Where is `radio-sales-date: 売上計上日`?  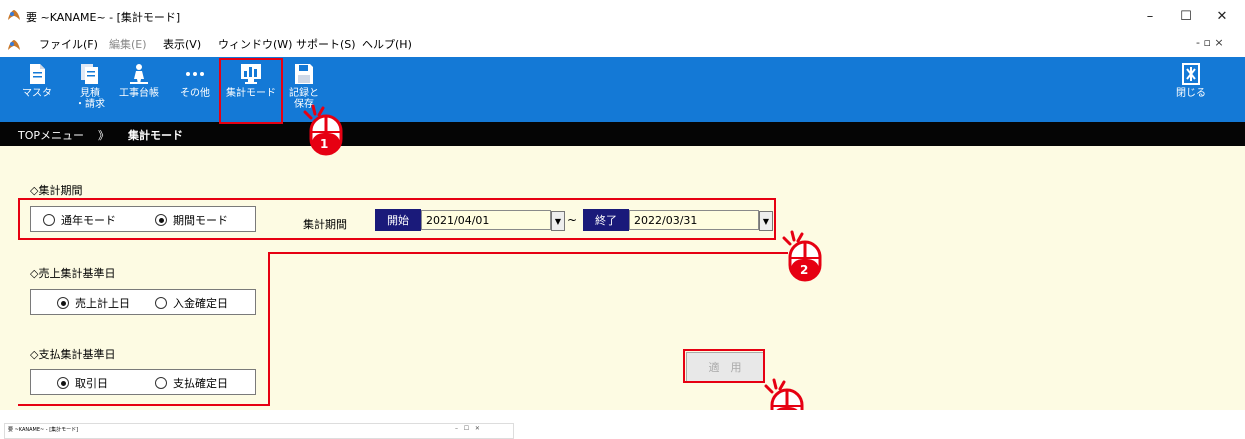 radio-sales-date: 売上計上日 is located at coordinates (93, 303).